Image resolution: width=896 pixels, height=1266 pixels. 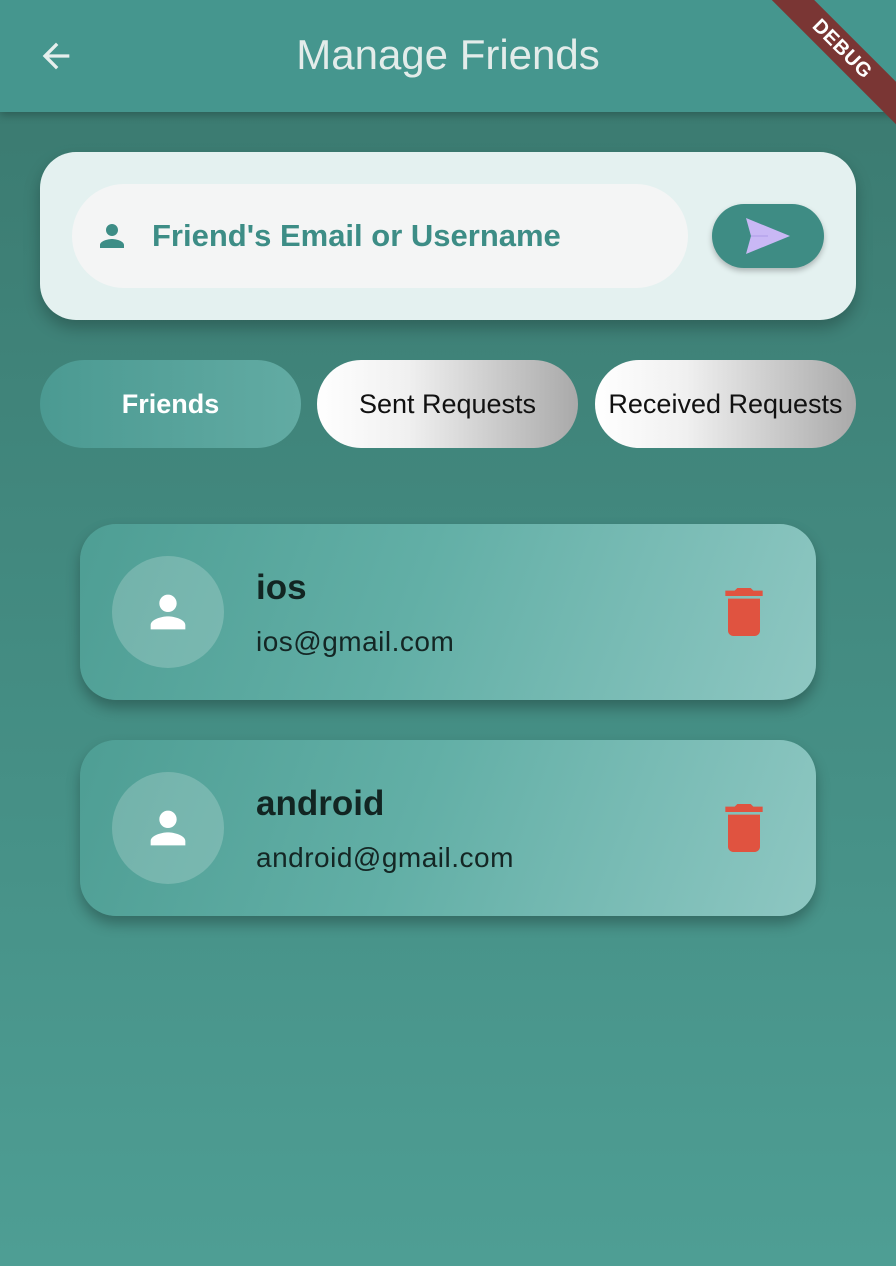 I want to click on add-friend-card, so click(x=448, y=236).